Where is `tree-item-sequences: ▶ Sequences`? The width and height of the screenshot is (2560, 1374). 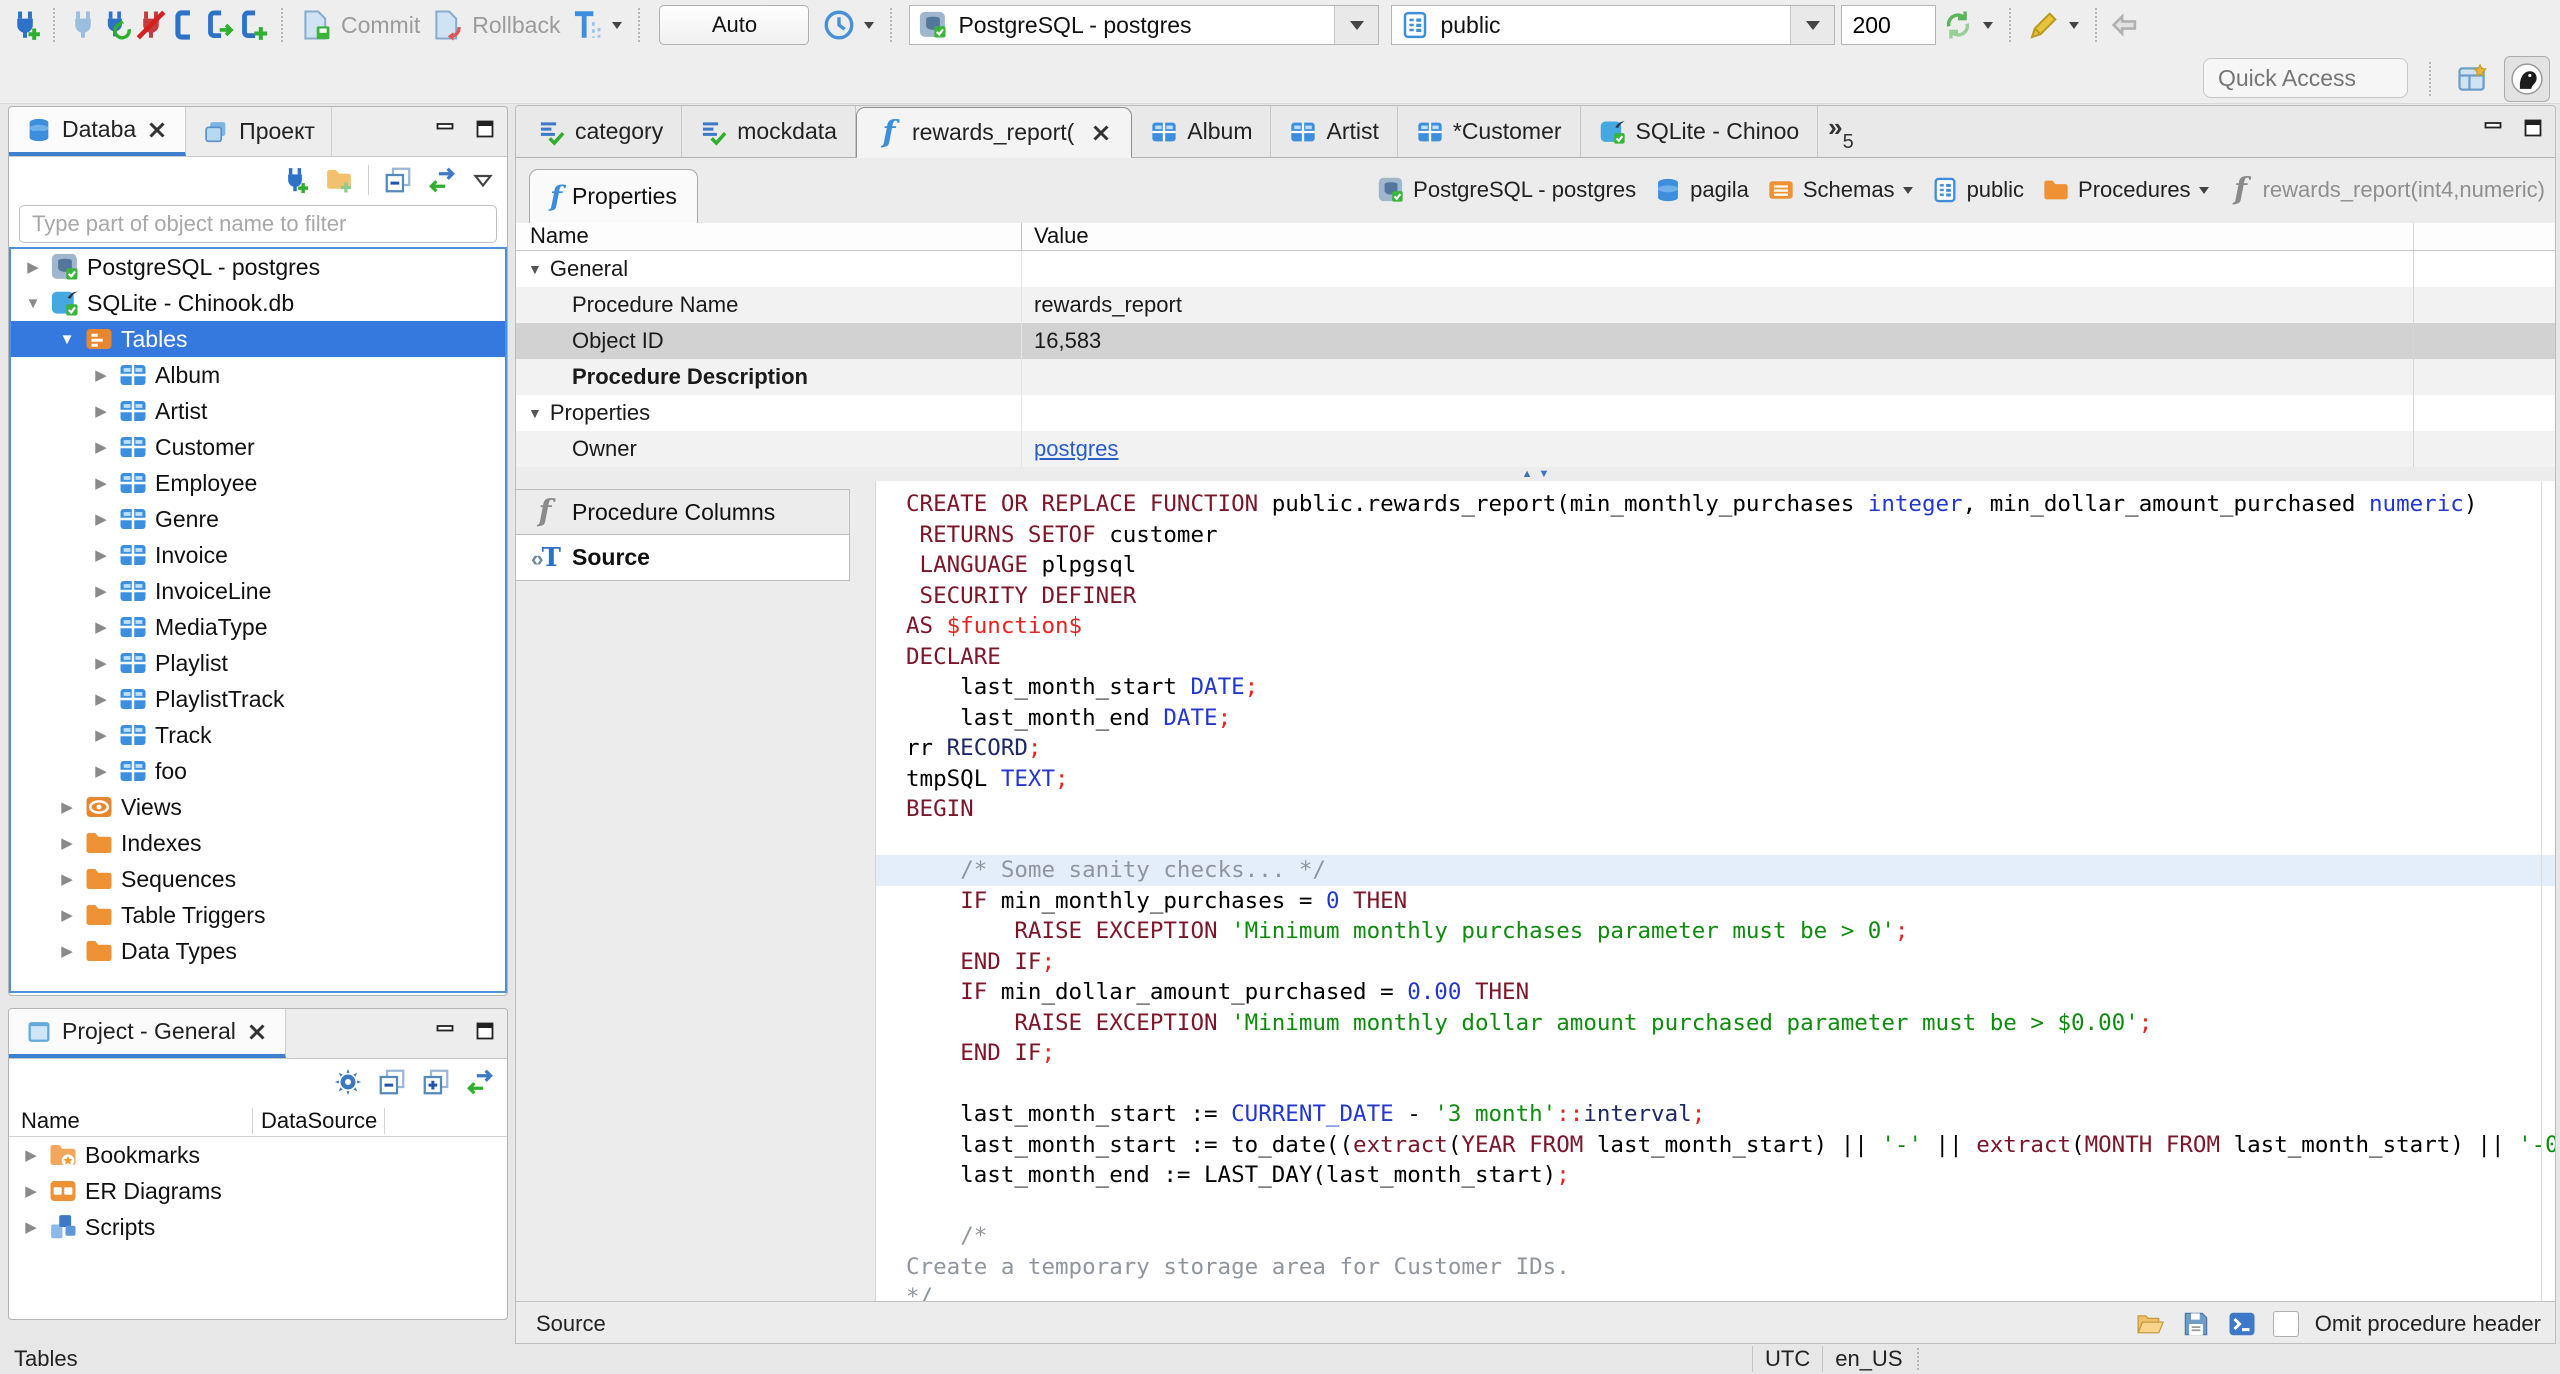
tree-item-sequences: ▶ Sequences is located at coordinates (258, 879).